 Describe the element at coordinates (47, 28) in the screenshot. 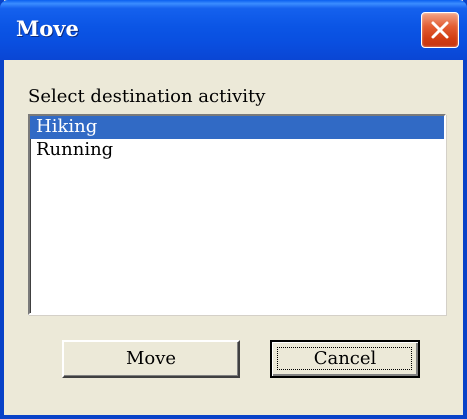

I see `dialog-title: Move` at that location.